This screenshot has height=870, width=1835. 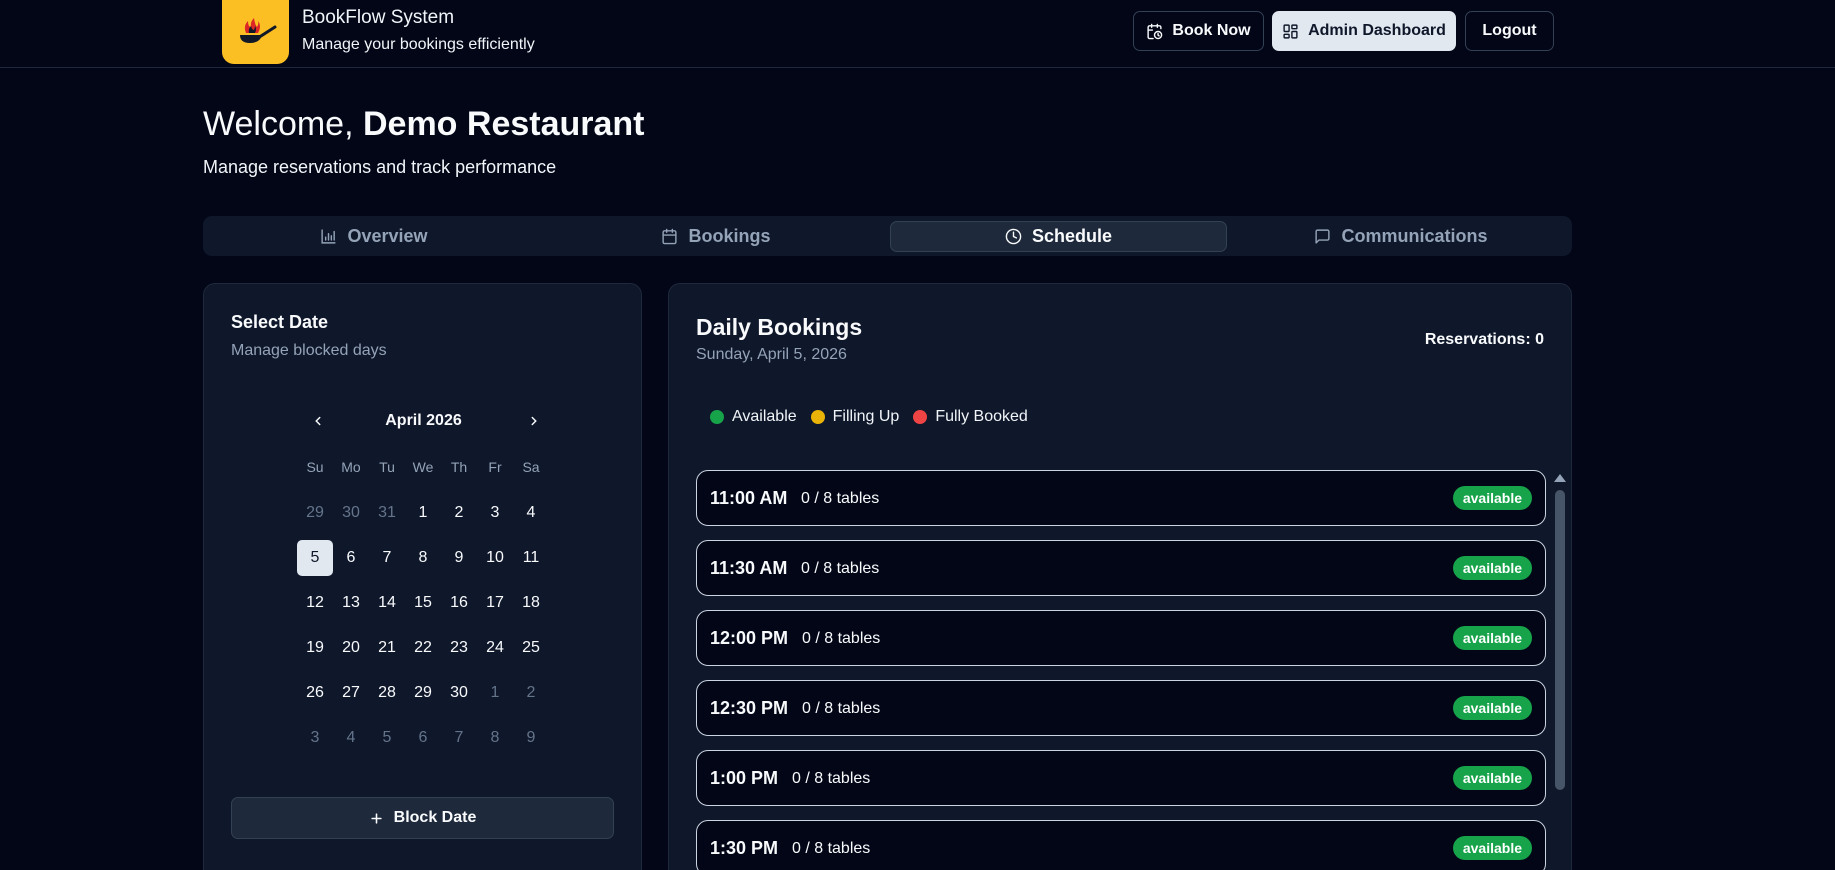 What do you see at coordinates (495, 648) in the screenshot?
I see `calendar-day: 24` at bounding box center [495, 648].